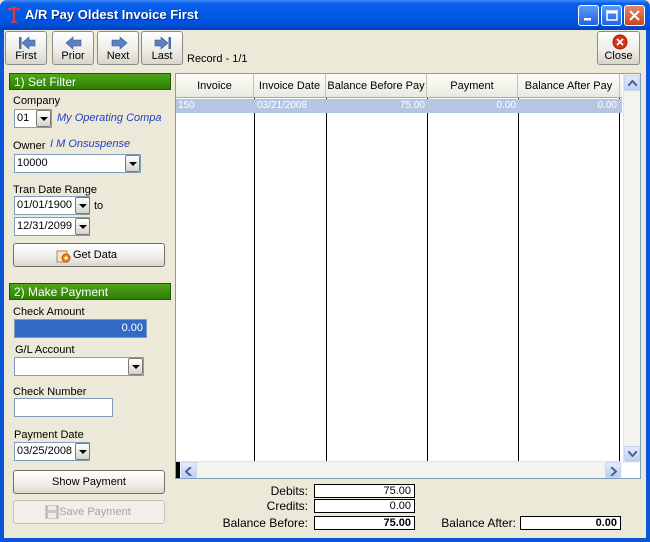  Describe the element at coordinates (620, 42) in the screenshot. I see `close-circle-icon` at that location.